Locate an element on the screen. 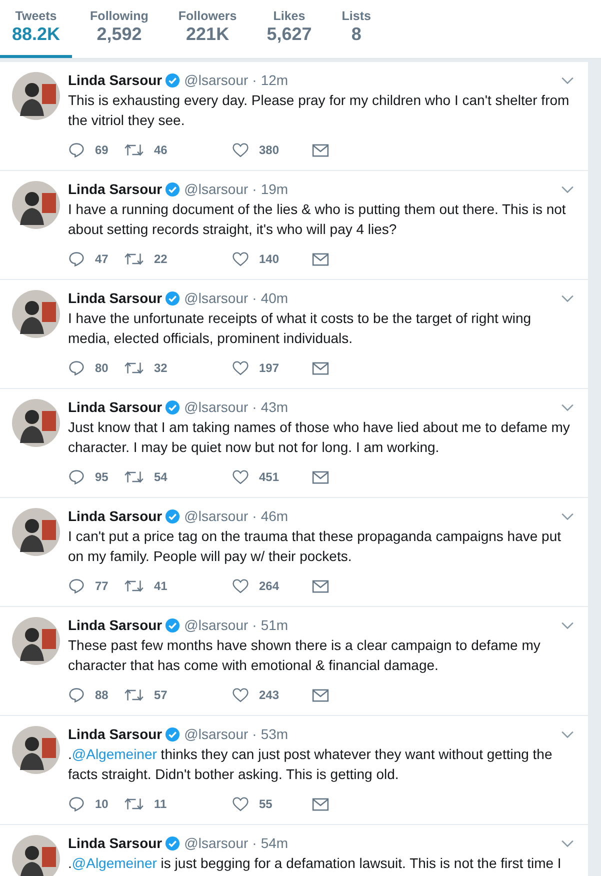 The height and width of the screenshot is (876, 601). profile-stat-tab: Tweets 88.2K is located at coordinates (36, 29).